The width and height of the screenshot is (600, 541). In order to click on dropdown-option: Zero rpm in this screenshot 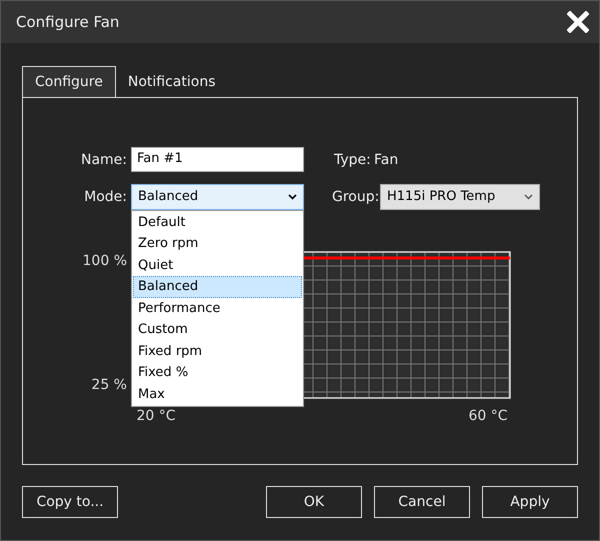, I will do `click(217, 243)`.